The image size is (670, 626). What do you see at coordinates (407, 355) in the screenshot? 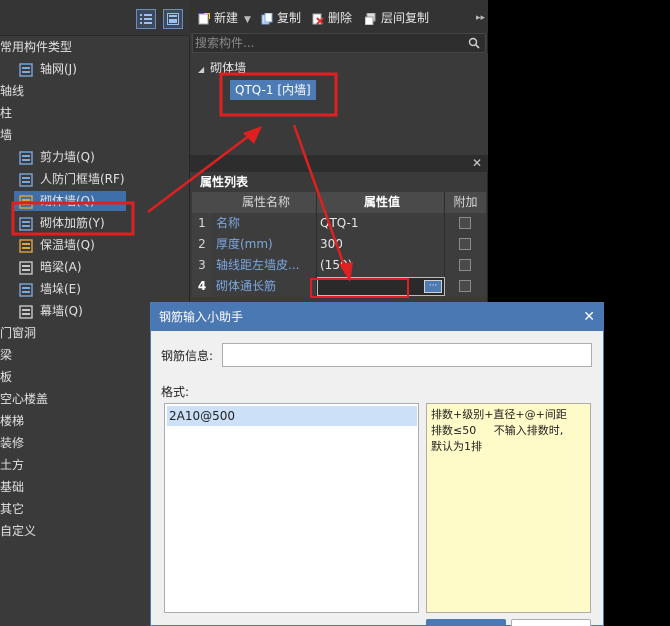
I see `rebar-info-input` at bounding box center [407, 355].